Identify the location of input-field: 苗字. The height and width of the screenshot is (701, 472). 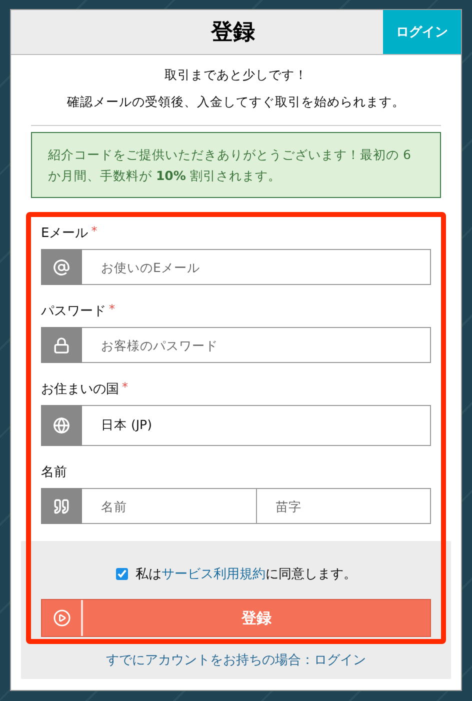
(343, 506).